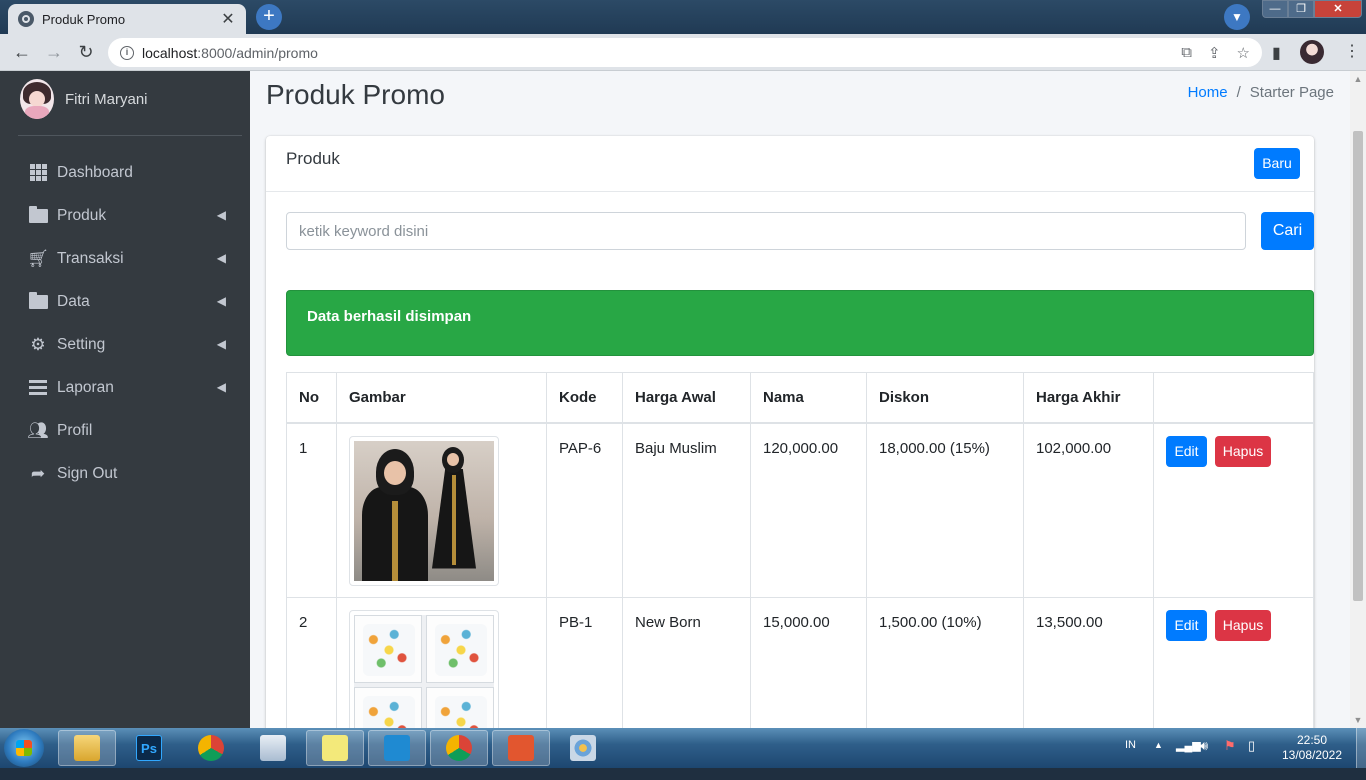  I want to click on explorer-icon, so click(87, 748).